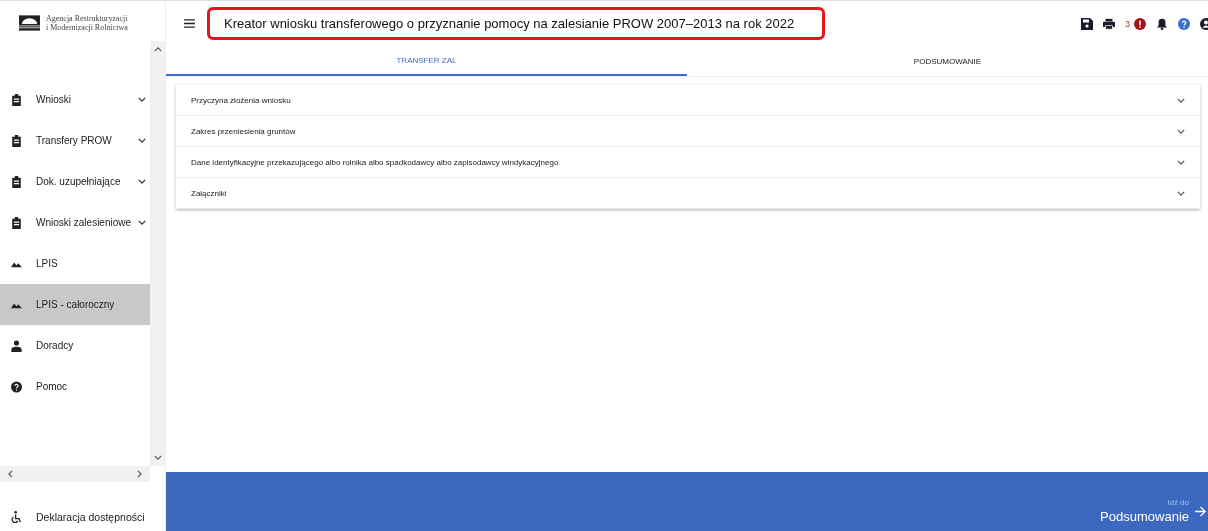 Image resolution: width=1208 pixels, height=531 pixels. I want to click on menu-icon, so click(189, 23).